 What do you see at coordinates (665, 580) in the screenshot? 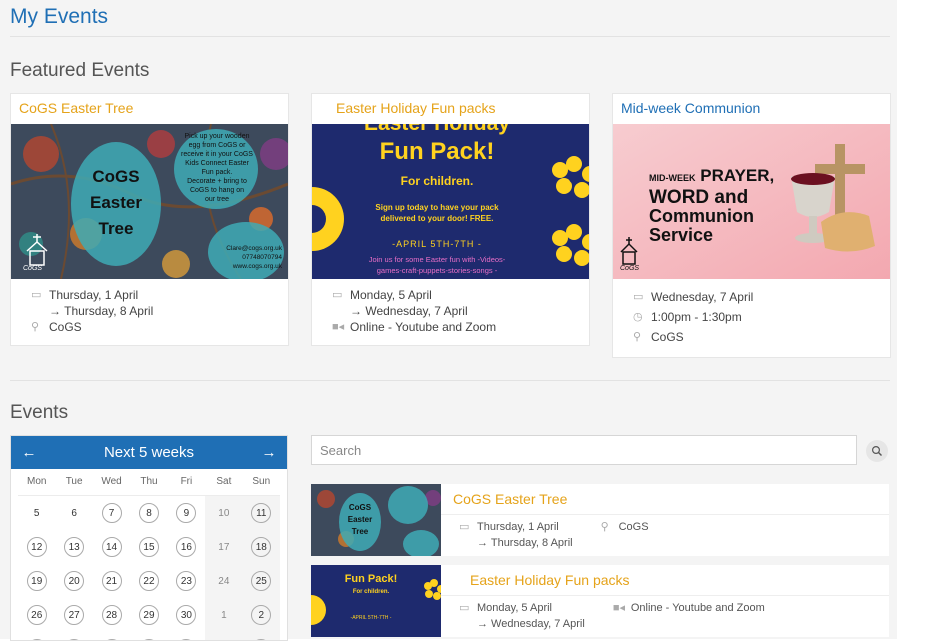
I see `event-title-link: Easter Holiday Fun packs` at bounding box center [665, 580].